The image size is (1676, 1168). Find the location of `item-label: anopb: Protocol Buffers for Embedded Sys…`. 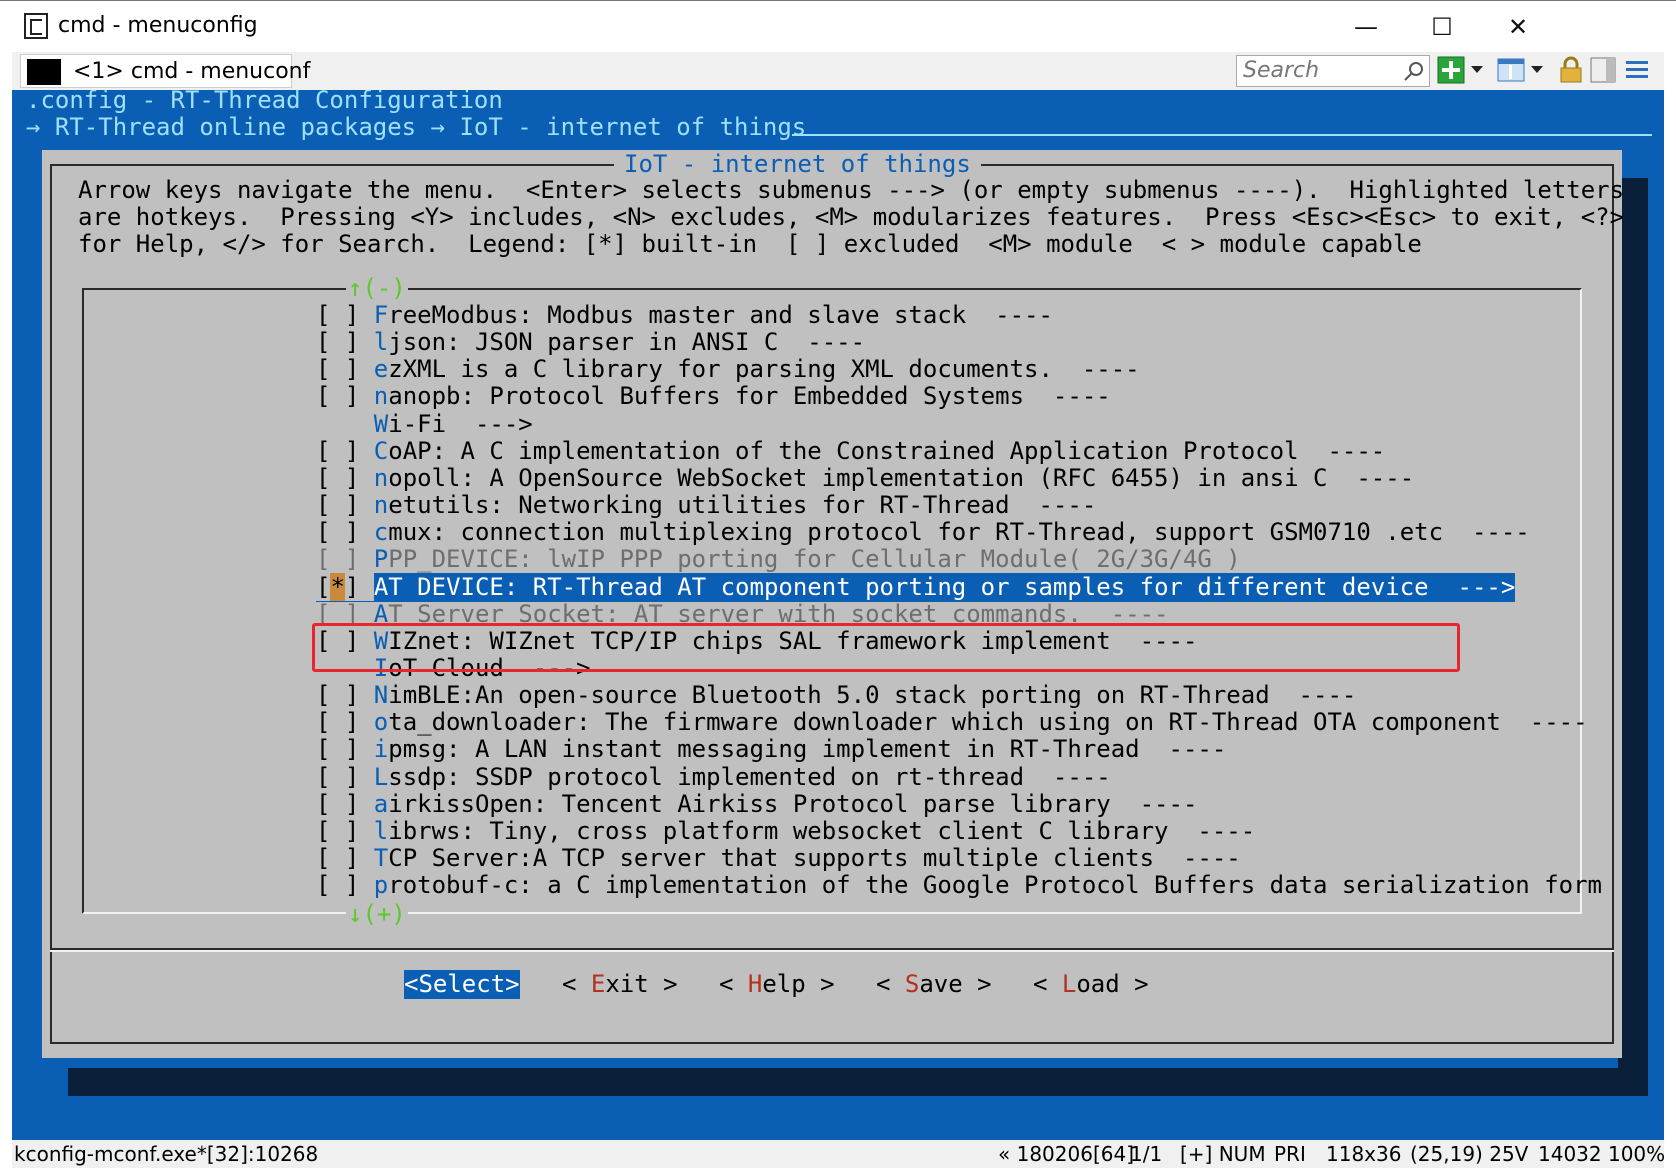

item-label: anopb: Protocol Buffers for Embedded Sys… is located at coordinates (749, 396).